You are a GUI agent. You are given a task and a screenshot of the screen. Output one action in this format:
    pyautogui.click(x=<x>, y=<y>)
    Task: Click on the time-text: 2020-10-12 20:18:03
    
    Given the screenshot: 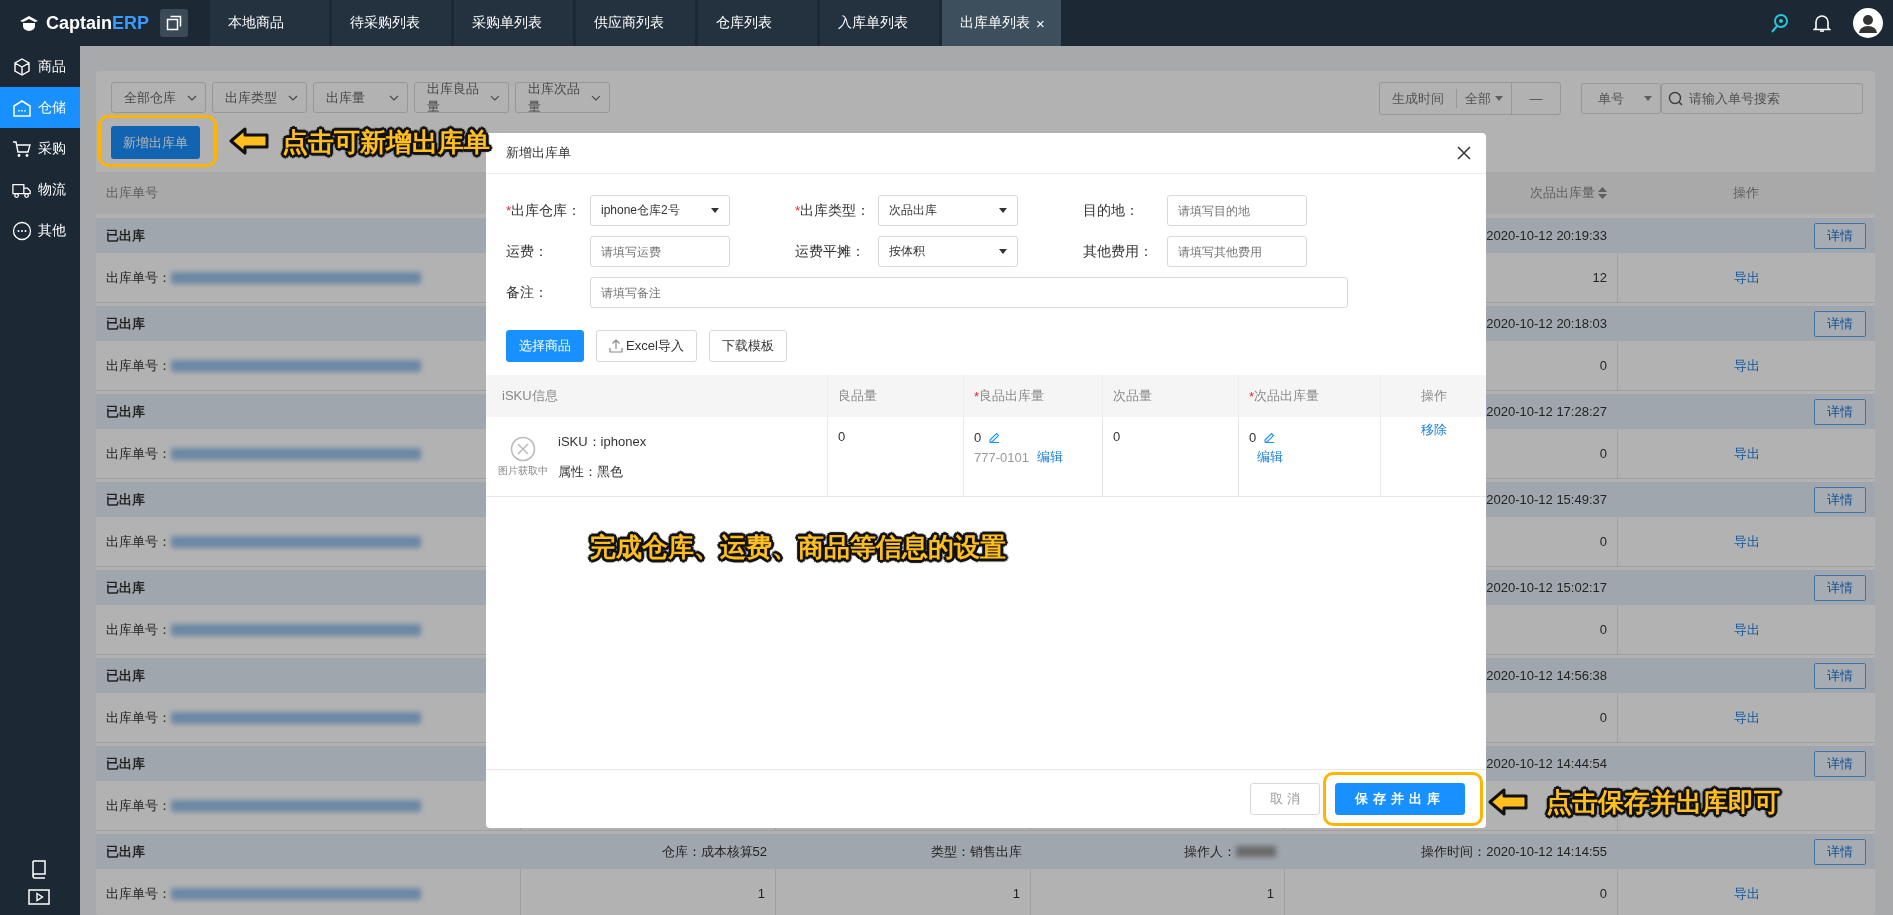 What is the action you would take?
    pyautogui.click(x=1547, y=323)
    